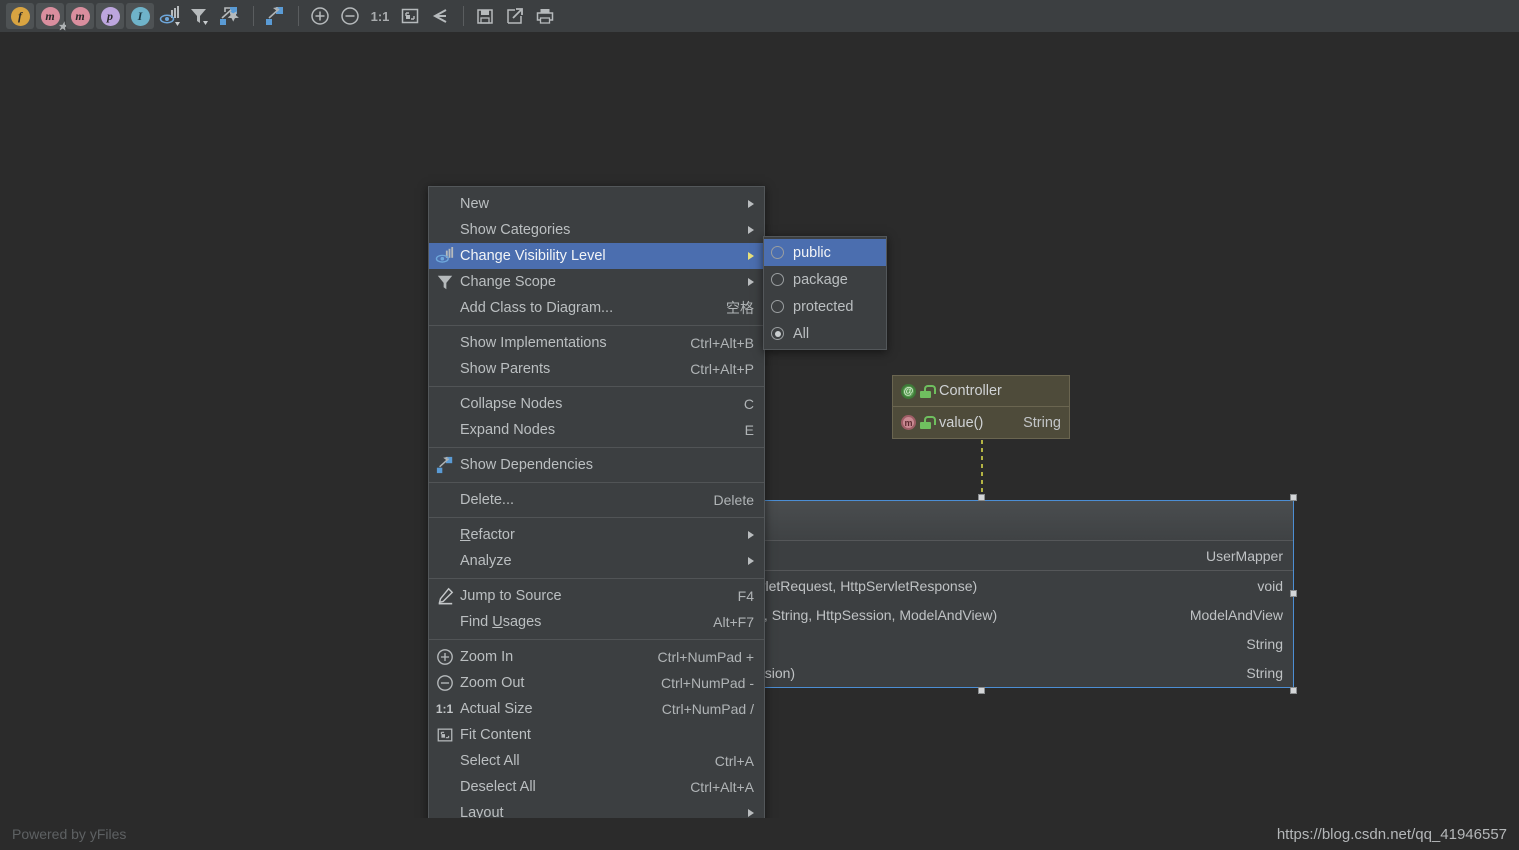  I want to click on show-constructors-toggle: m, so click(51, 17).